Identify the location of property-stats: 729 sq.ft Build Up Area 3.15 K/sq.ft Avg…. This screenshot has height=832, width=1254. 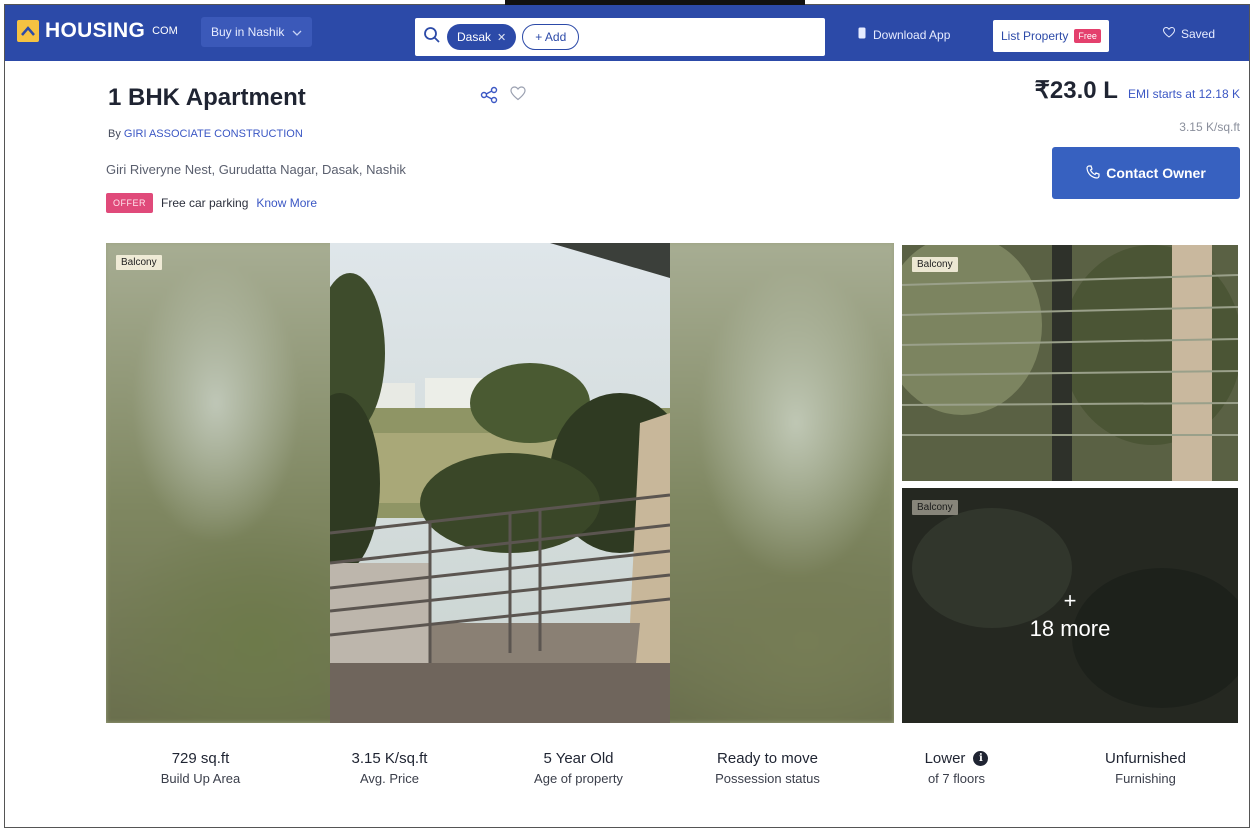
(673, 768).